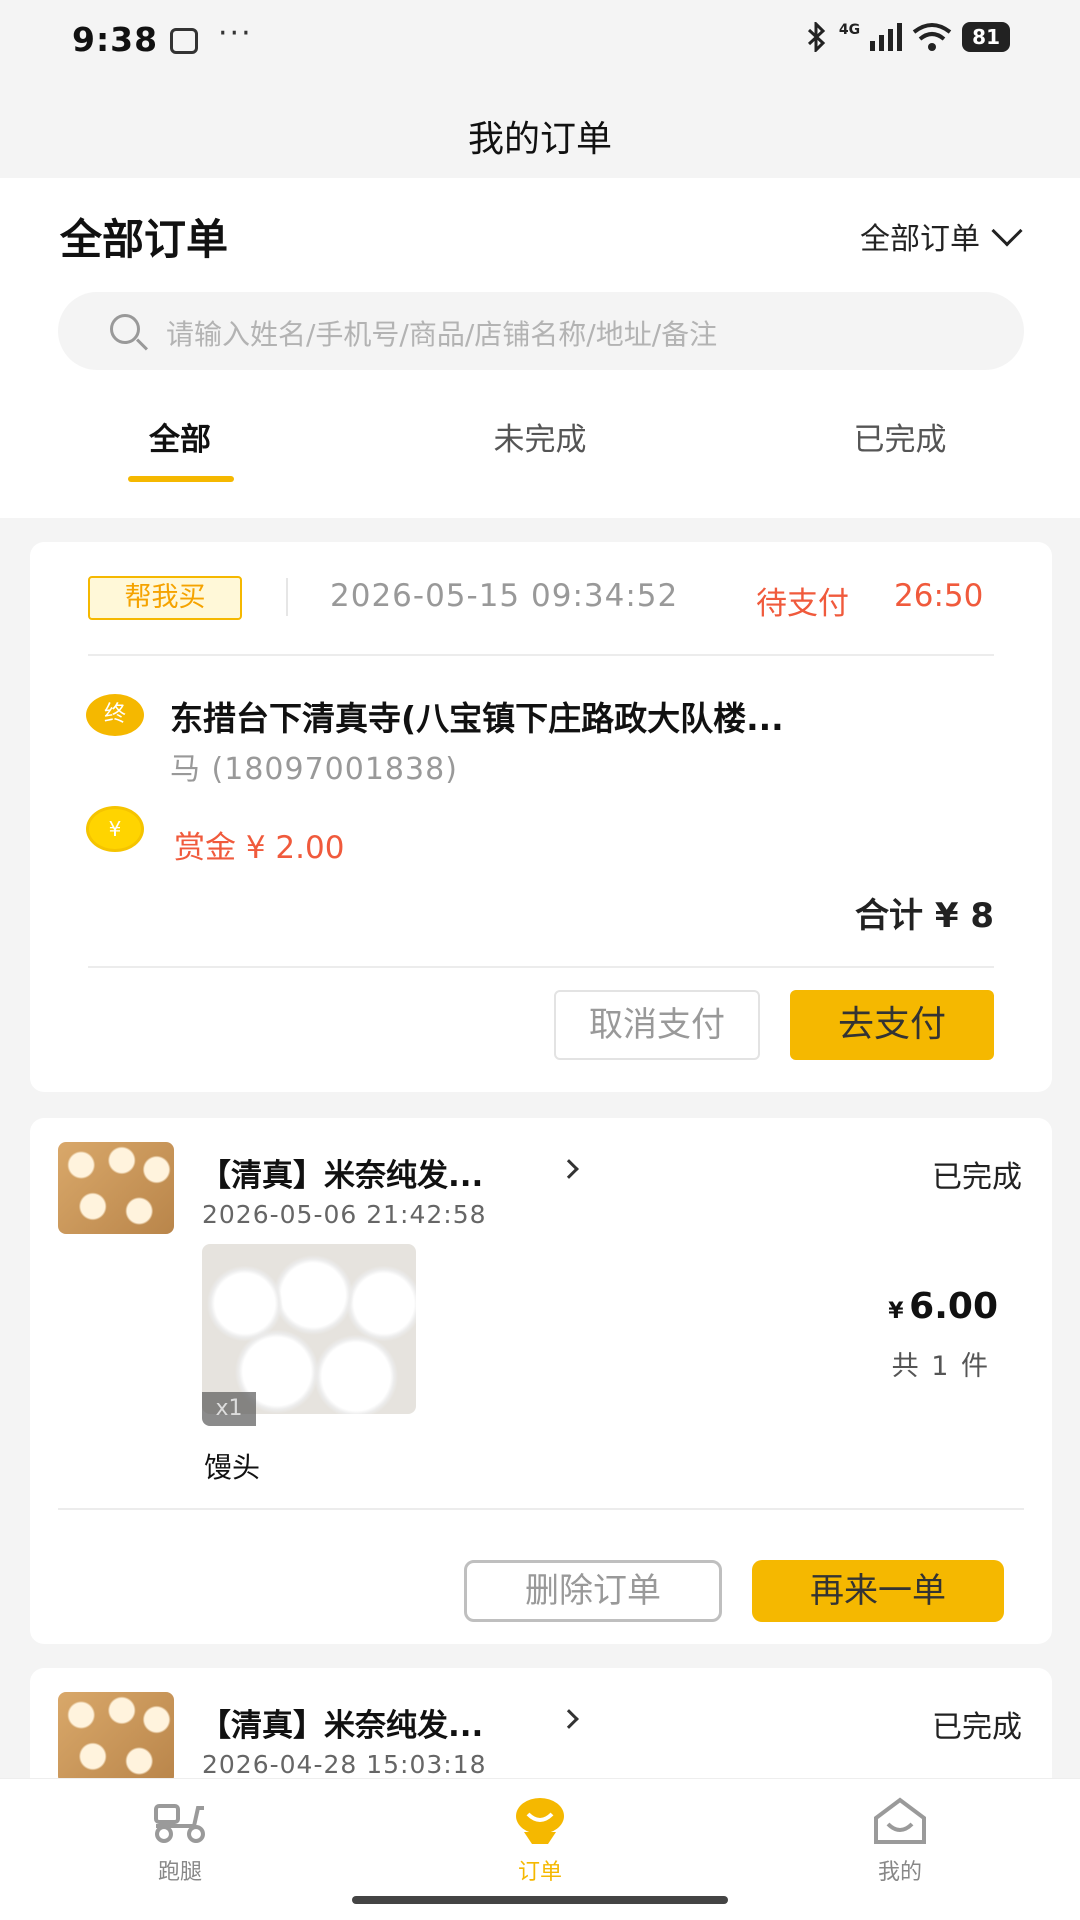 This screenshot has height=1920, width=1080. Describe the element at coordinates (920, 239) in the screenshot. I see `order-filter-label: 全部订单` at that location.